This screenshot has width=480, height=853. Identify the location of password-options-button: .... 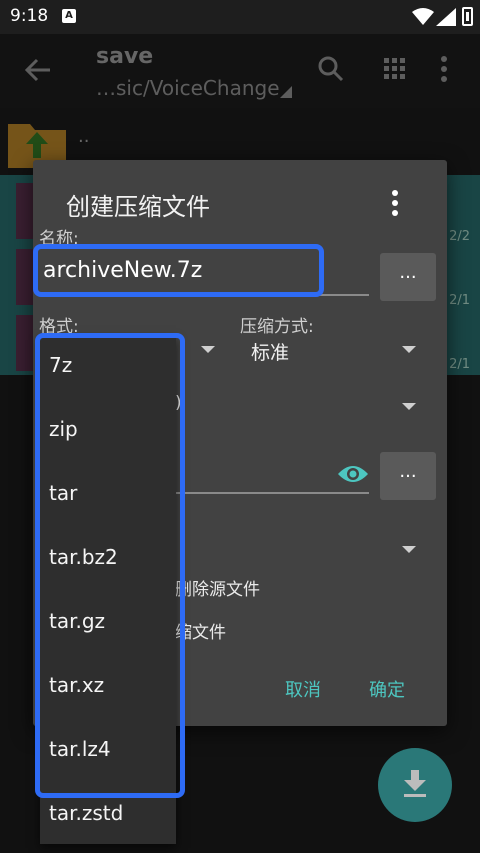
(408, 476).